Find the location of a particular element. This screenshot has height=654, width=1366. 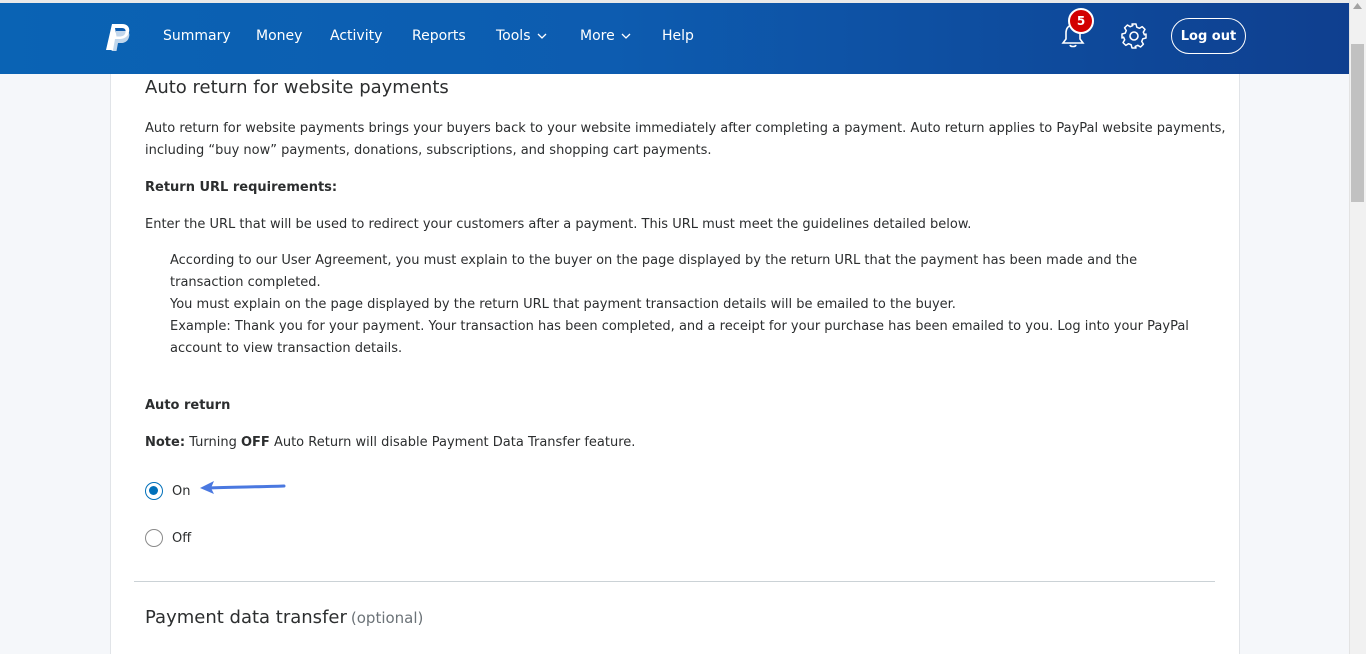

optional-label: (optional) is located at coordinates (387, 618).